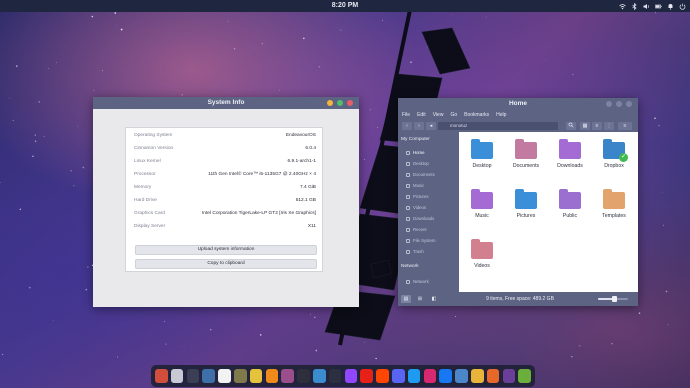  What do you see at coordinates (224, 376) in the screenshot?
I see `text-editor-icon` at bounding box center [224, 376].